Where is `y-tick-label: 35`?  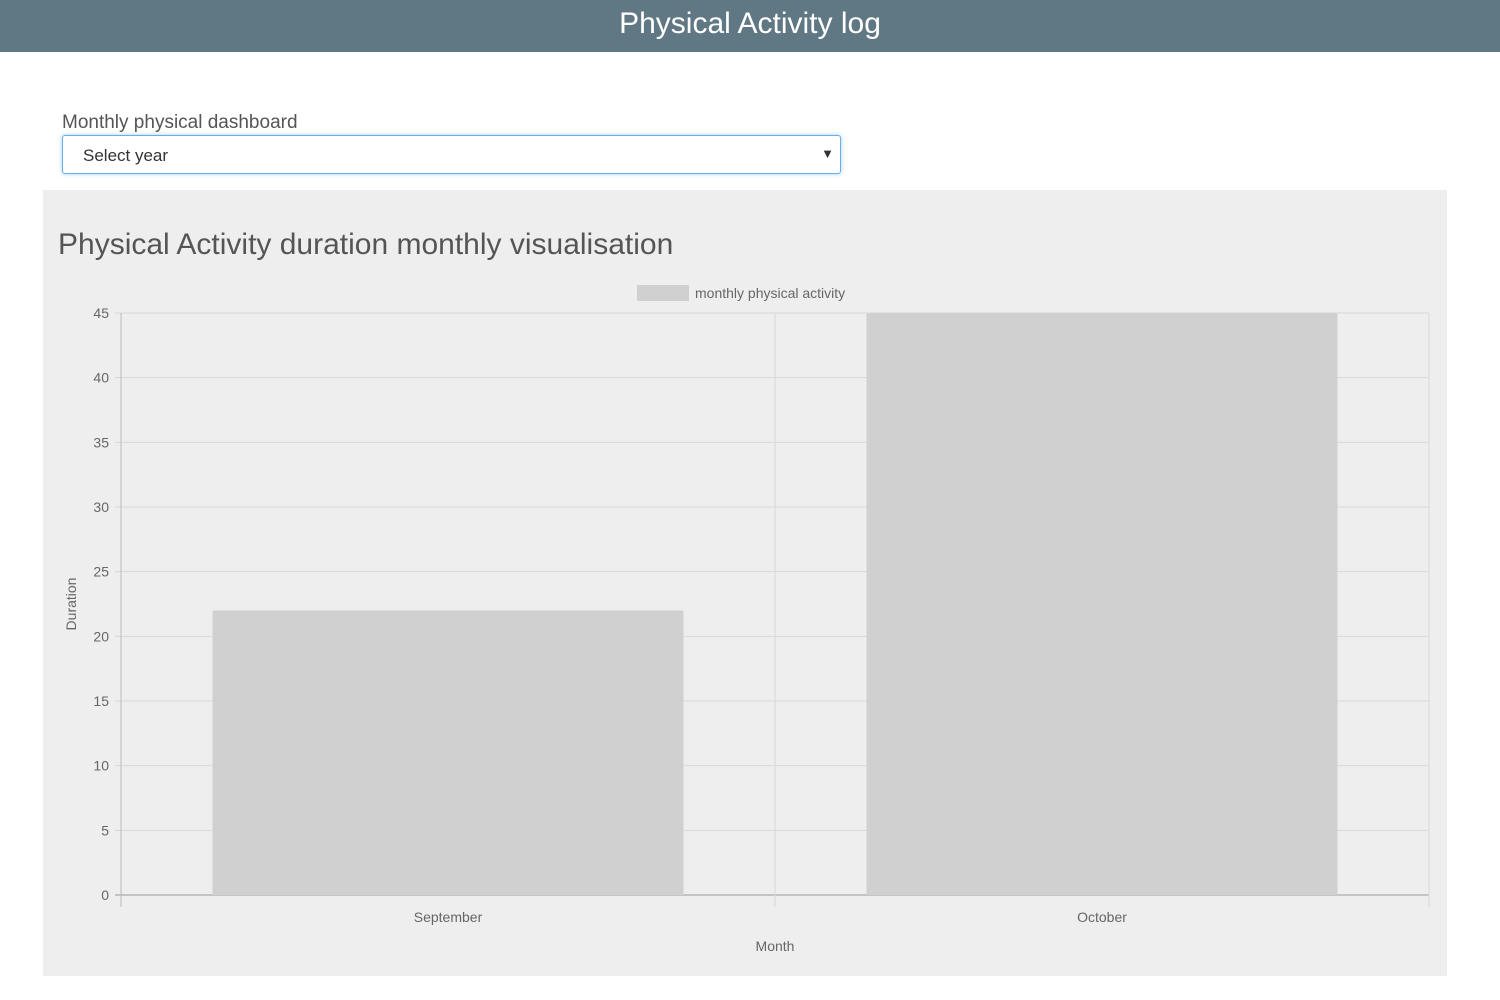 y-tick-label: 35 is located at coordinates (101, 442).